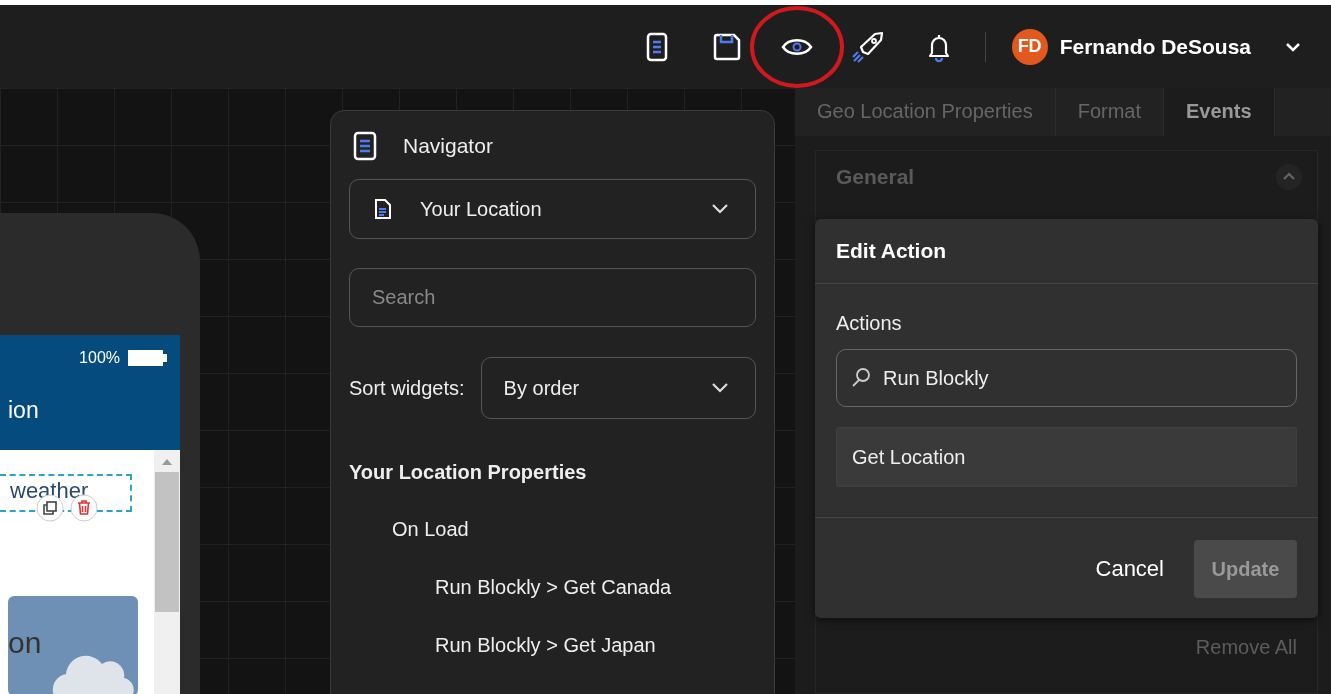 Image resolution: width=1331 pixels, height=694 pixels. Describe the element at coordinates (574, 529) in the screenshot. I see `tree-item: On Load` at that location.